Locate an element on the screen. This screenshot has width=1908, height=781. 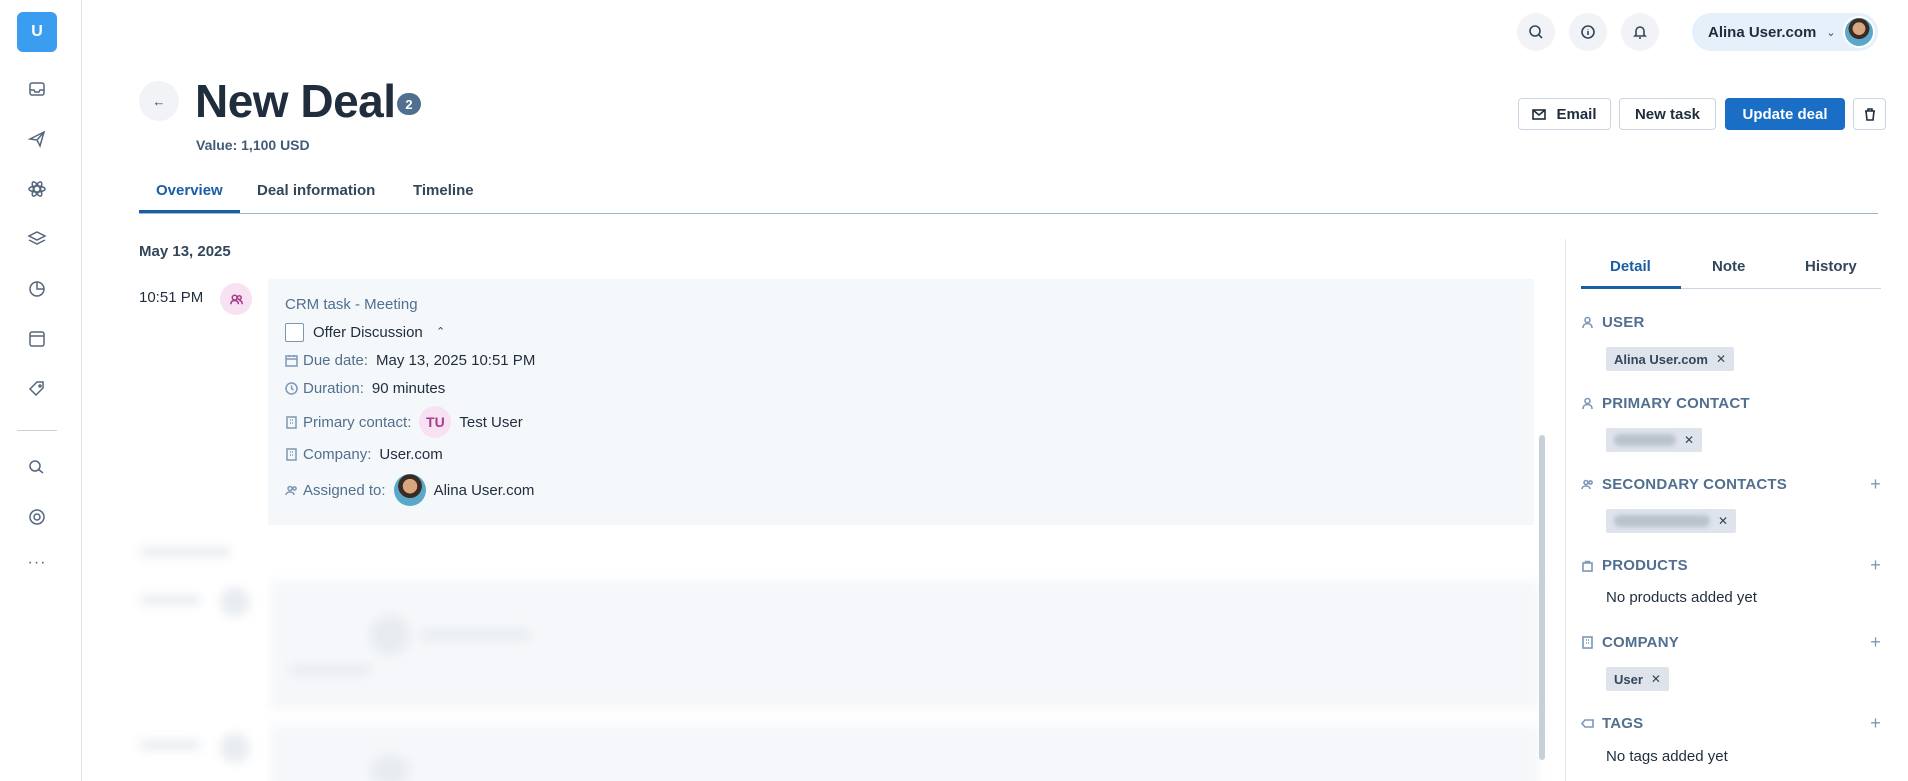
add-company-icon: + is located at coordinates (1875, 642).